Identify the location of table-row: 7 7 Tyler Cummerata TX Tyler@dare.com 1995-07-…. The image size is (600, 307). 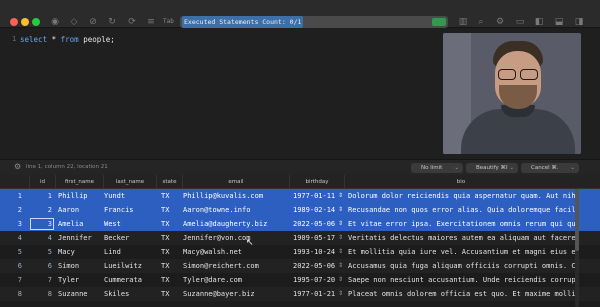
(300, 280).